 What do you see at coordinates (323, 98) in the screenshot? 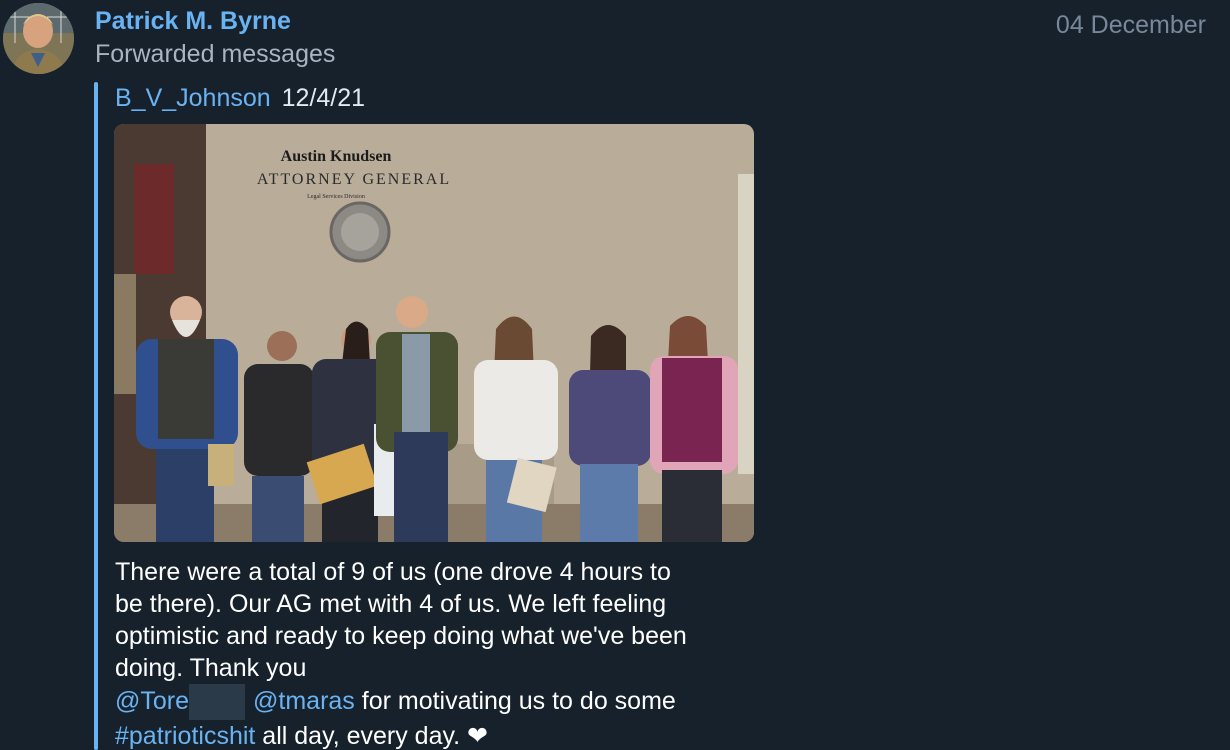
I see `forwarded-date: 12/4/21` at bounding box center [323, 98].